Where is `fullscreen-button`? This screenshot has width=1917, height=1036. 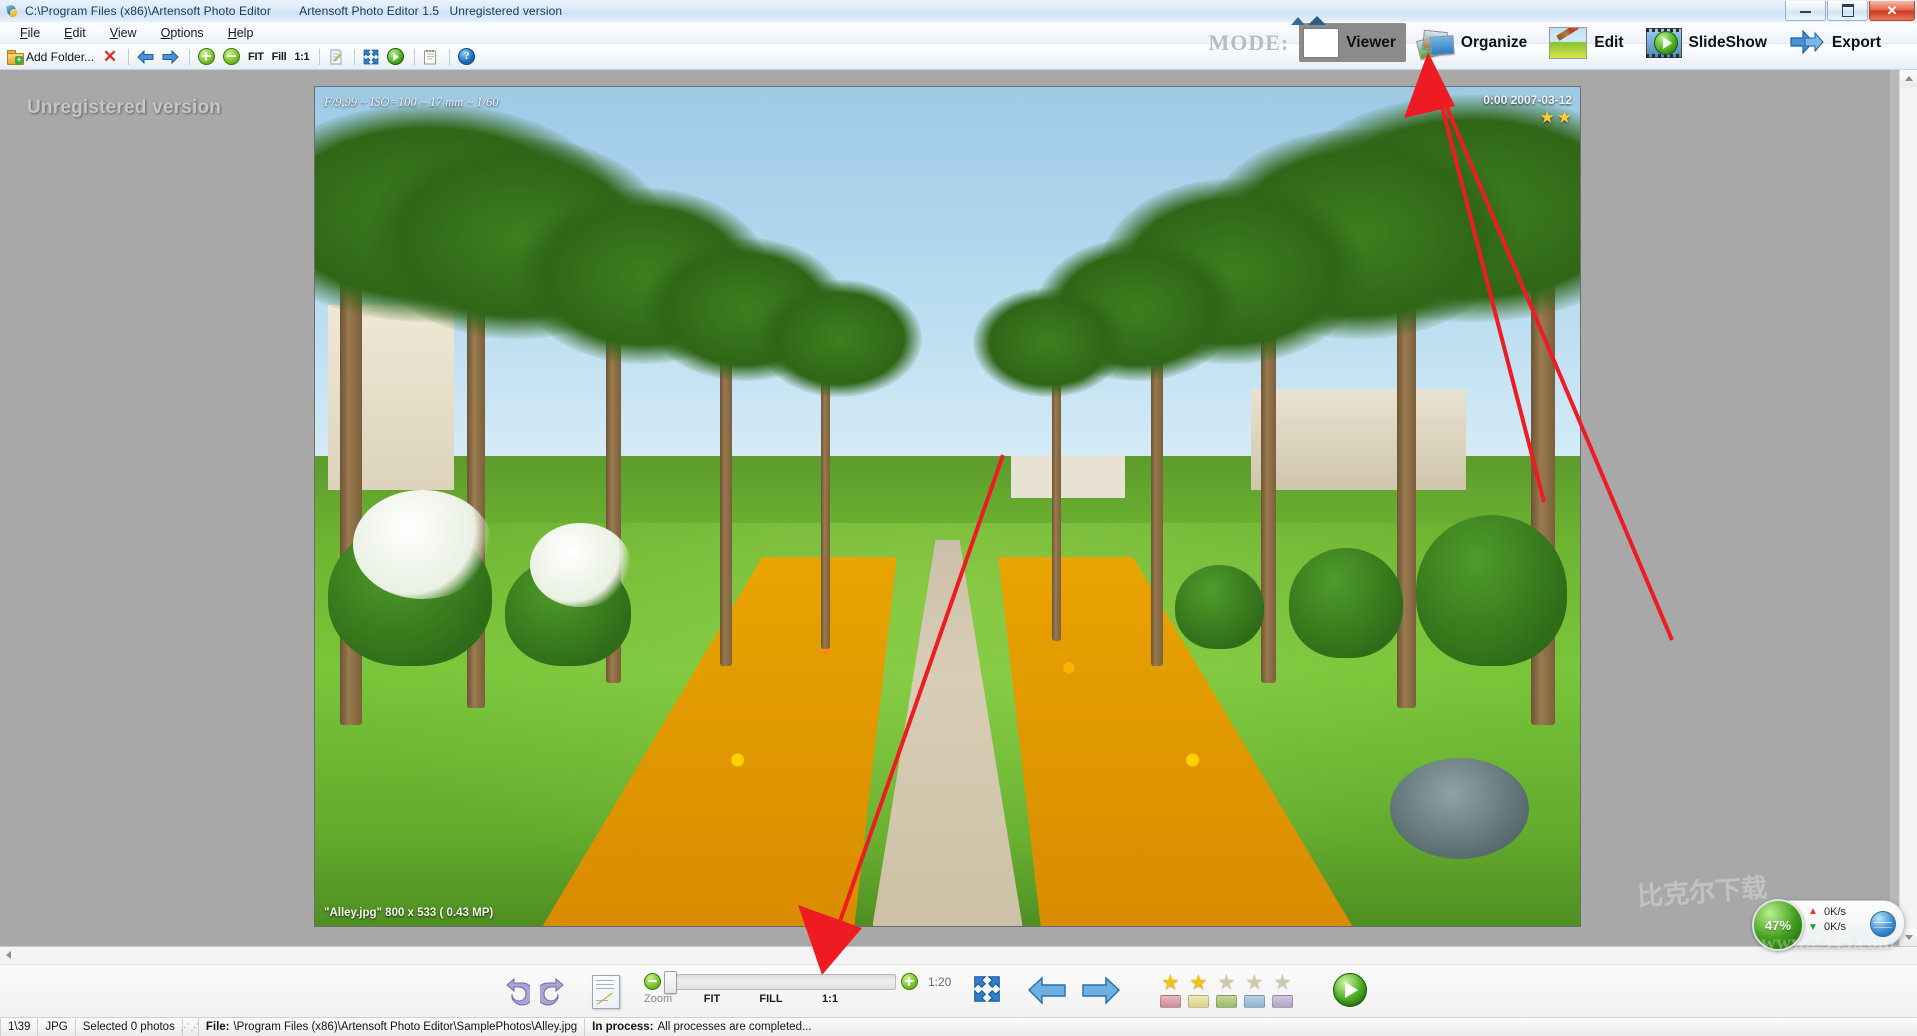
fullscreen-button is located at coordinates (371, 57).